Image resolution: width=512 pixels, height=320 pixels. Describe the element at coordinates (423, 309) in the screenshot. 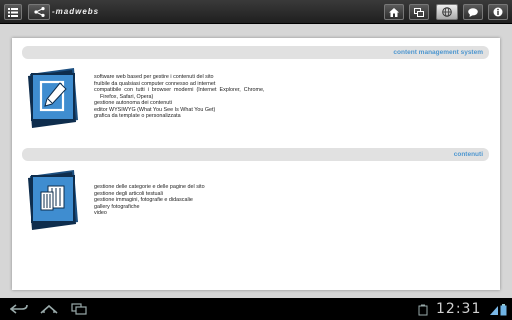

I see `notification-icon` at that location.